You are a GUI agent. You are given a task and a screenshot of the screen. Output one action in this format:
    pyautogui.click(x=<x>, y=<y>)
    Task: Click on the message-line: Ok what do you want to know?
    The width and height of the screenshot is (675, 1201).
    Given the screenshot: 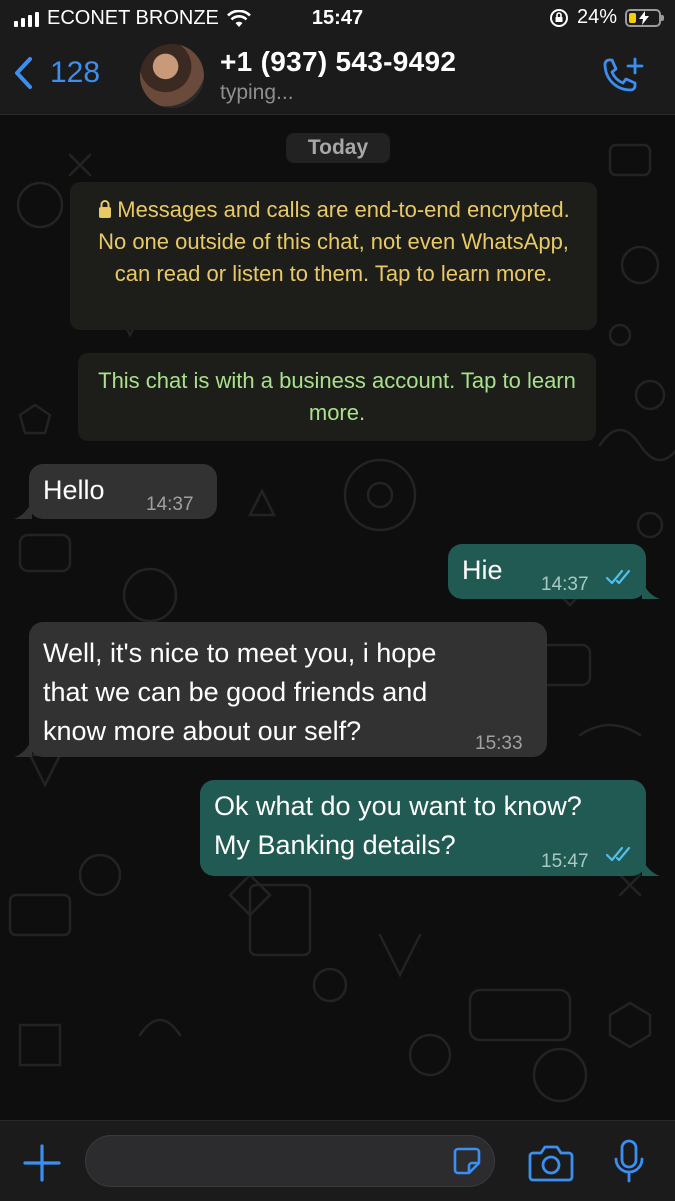 What is the action you would take?
    pyautogui.click(x=398, y=806)
    